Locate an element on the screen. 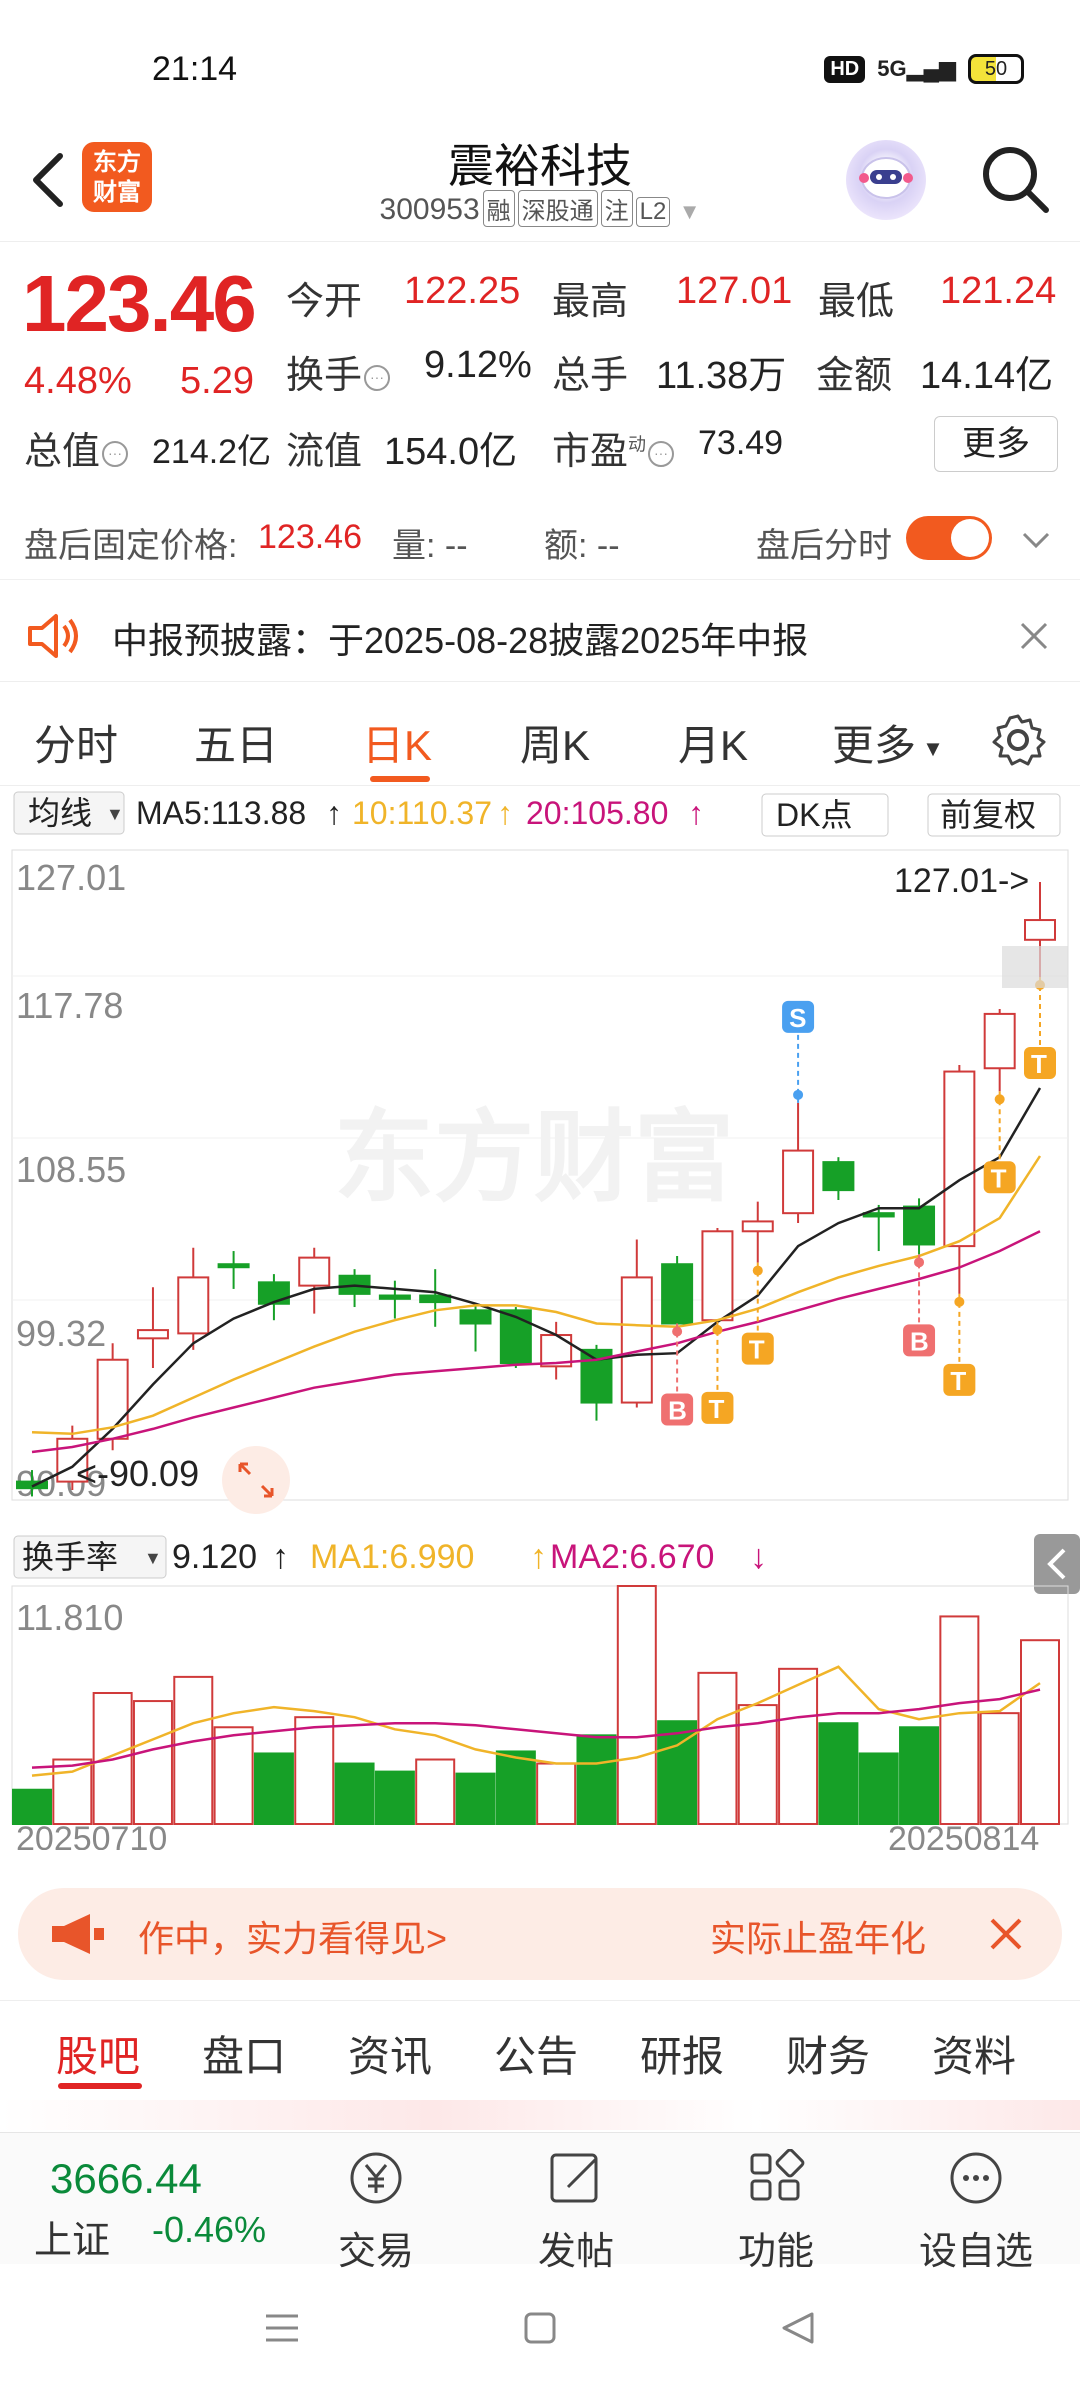 The image size is (1080, 2400). ma-indicator-selector: 均线 is located at coordinates (60, 813).